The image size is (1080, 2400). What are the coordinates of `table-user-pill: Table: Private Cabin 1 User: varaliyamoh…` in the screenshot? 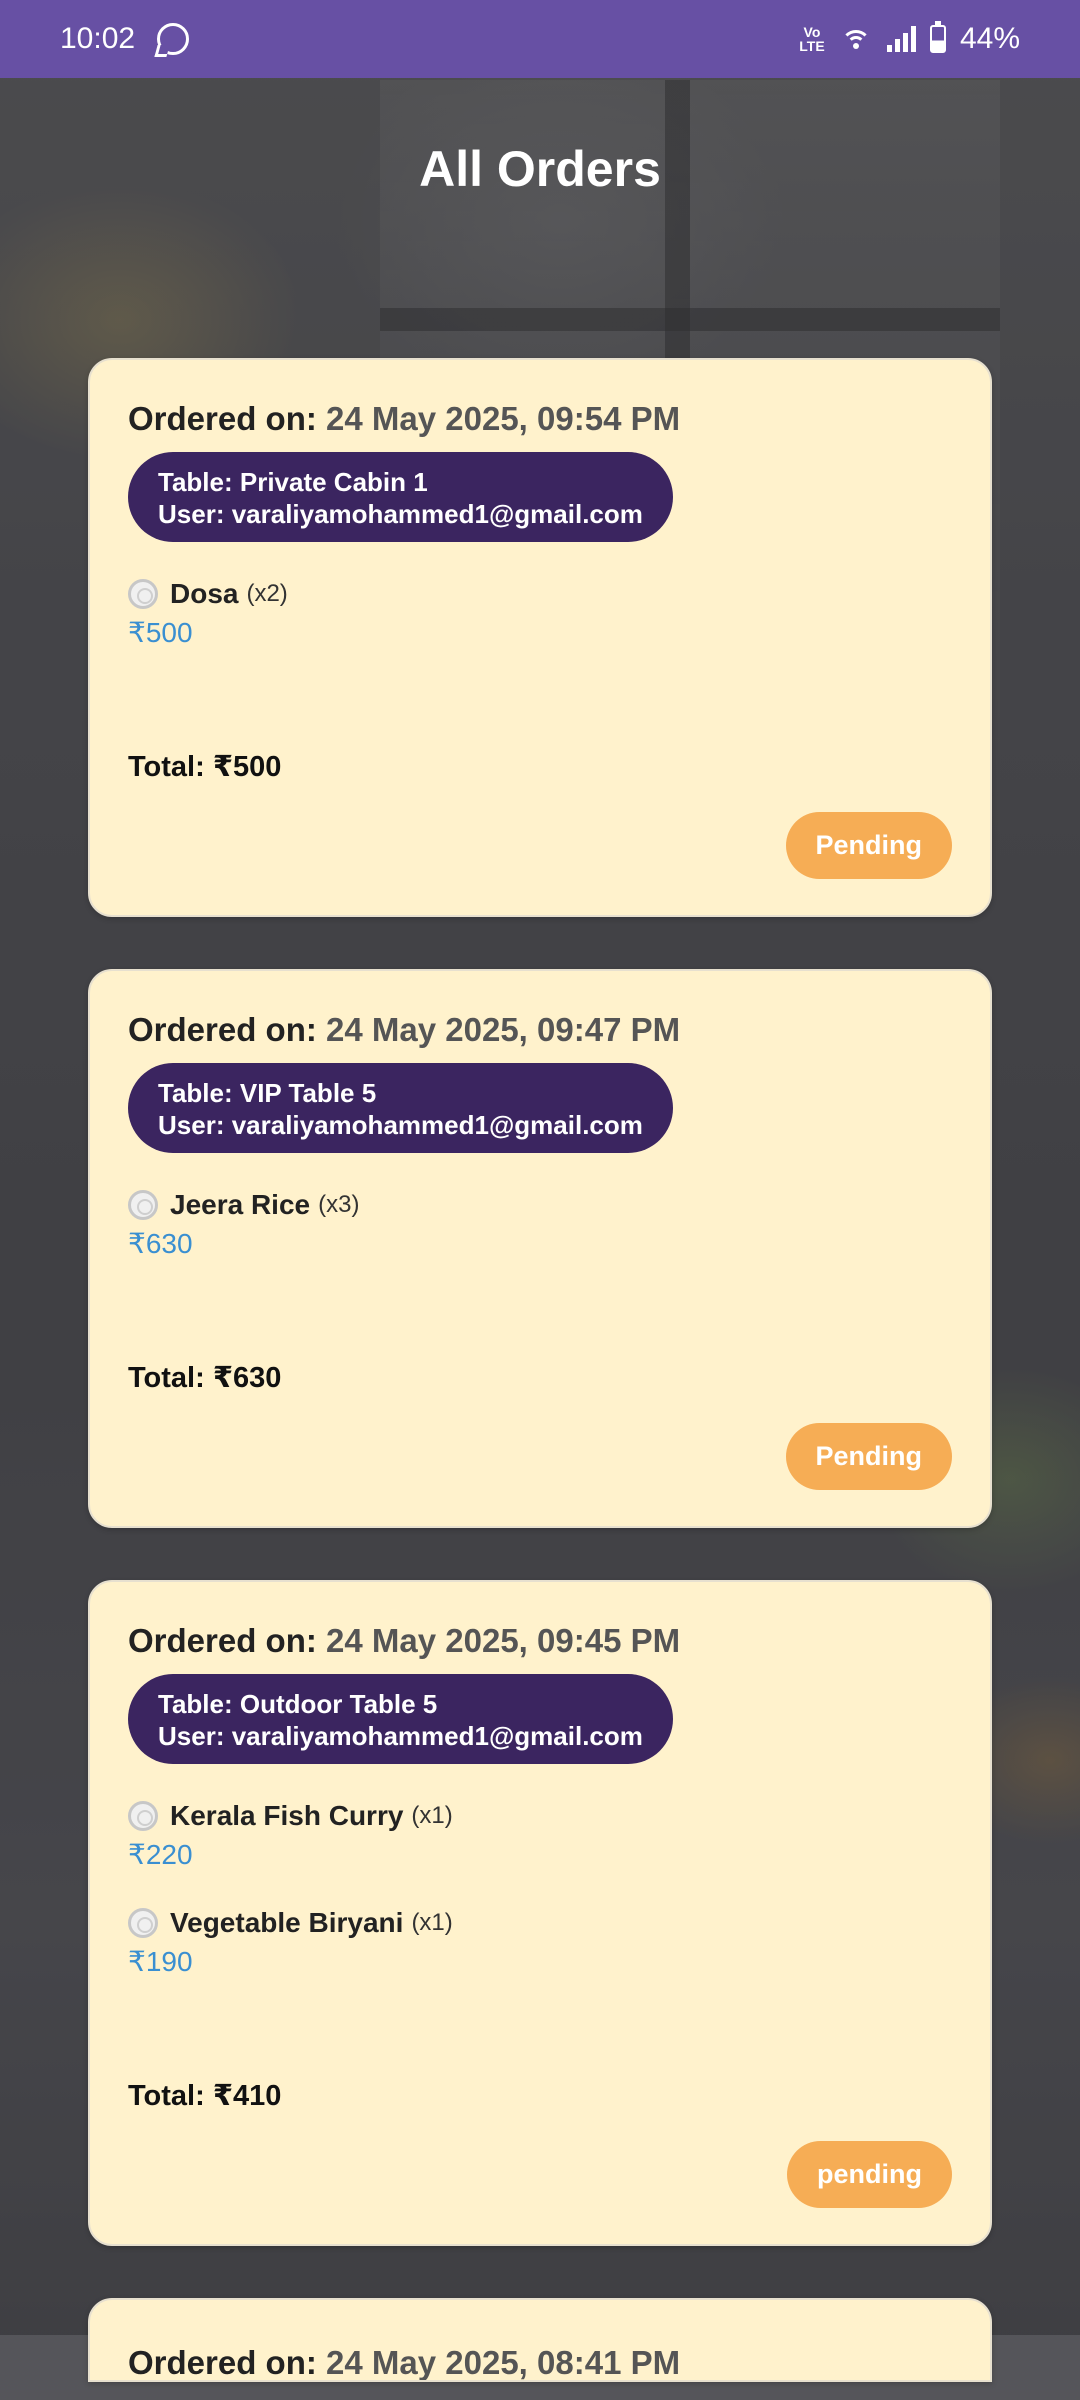 It's located at (400, 497).